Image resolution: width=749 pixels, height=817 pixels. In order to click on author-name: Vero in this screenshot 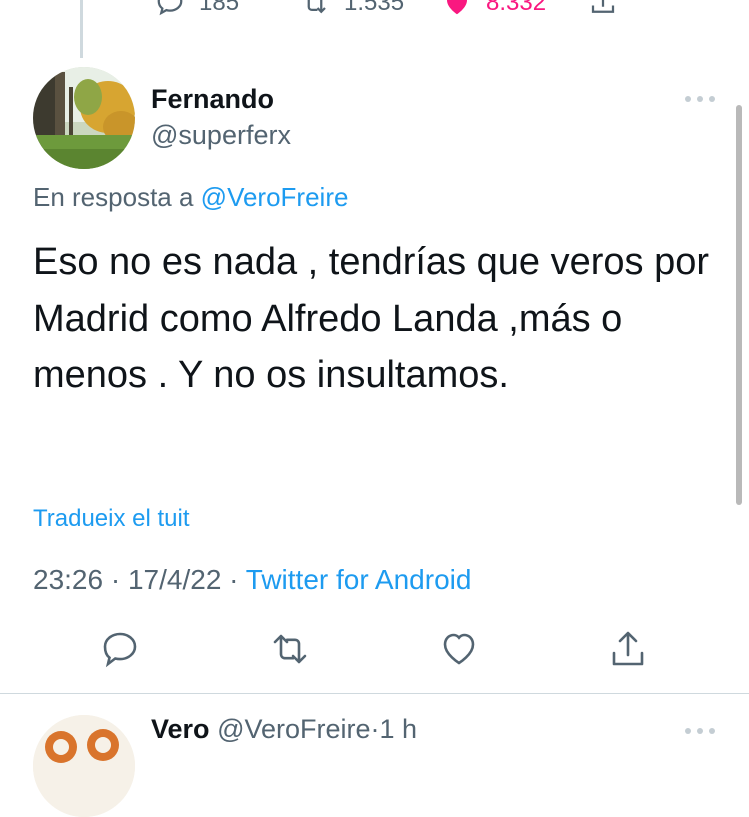, I will do `click(180, 729)`.